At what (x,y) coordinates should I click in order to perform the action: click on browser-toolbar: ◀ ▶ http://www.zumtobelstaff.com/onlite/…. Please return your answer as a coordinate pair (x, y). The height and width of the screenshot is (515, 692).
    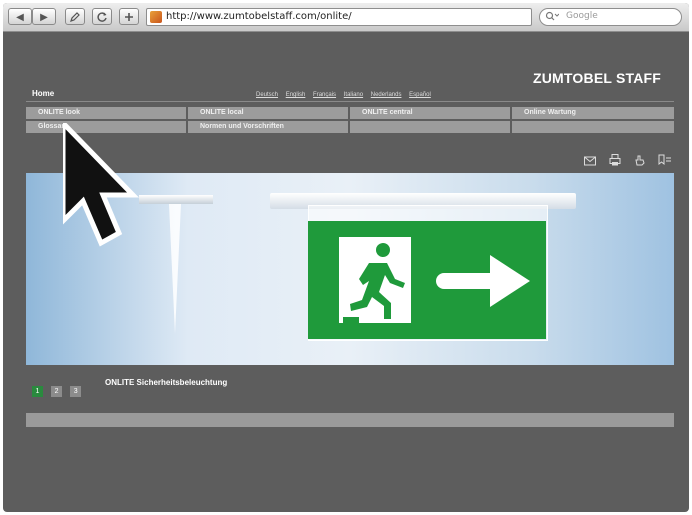
    Looking at the image, I should click on (346, 17).